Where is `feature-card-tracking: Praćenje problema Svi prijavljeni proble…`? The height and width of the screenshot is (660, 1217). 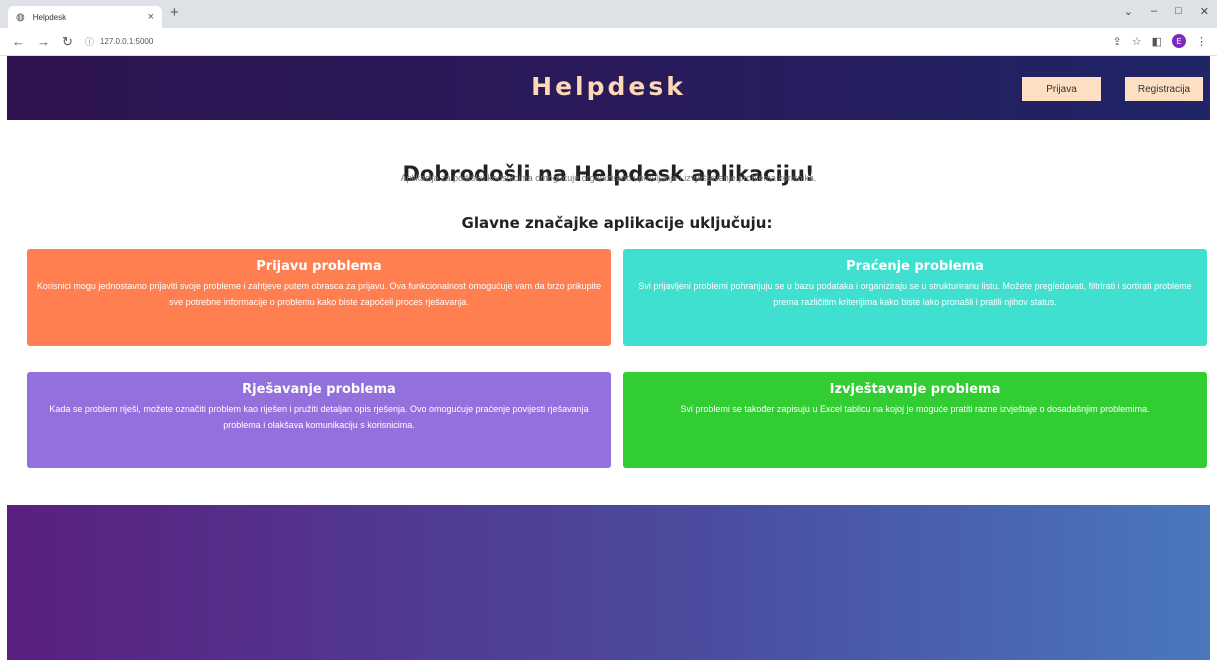
feature-card-tracking: Praćenje problema Svi prijavljeni proble… is located at coordinates (915, 297).